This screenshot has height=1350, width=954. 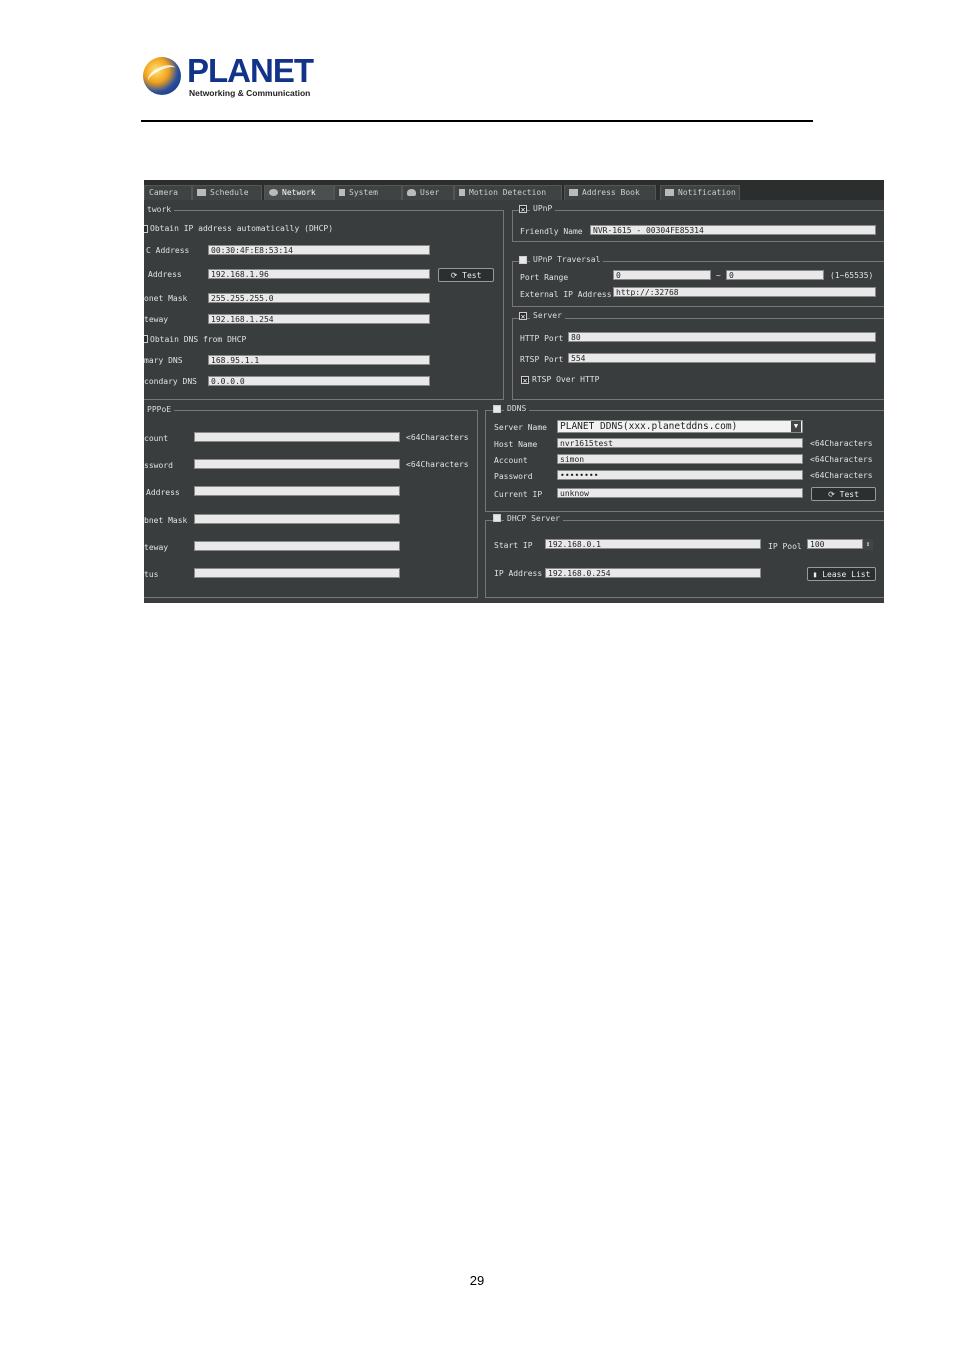 What do you see at coordinates (841, 459) in the screenshot?
I see `ddns-account-hint: <64Characters` at bounding box center [841, 459].